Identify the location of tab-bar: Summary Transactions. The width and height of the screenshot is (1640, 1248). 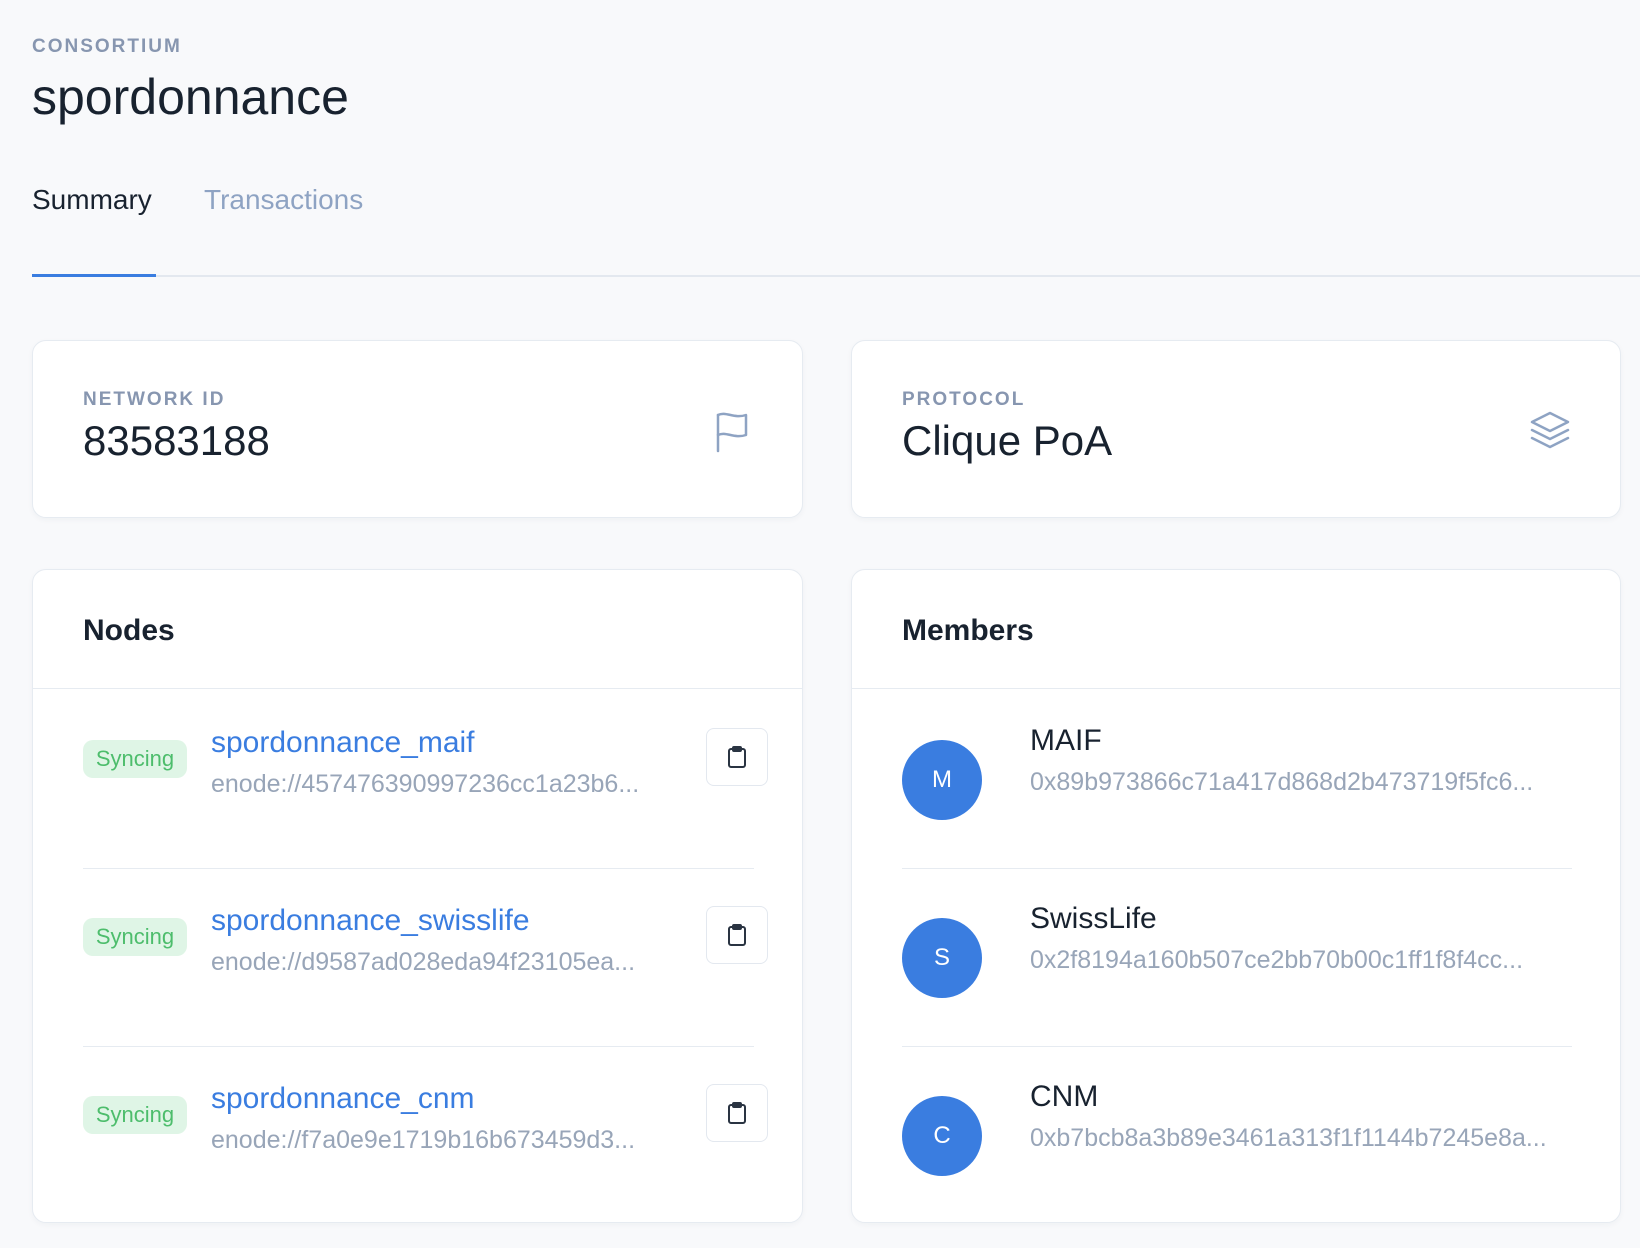
(836, 228).